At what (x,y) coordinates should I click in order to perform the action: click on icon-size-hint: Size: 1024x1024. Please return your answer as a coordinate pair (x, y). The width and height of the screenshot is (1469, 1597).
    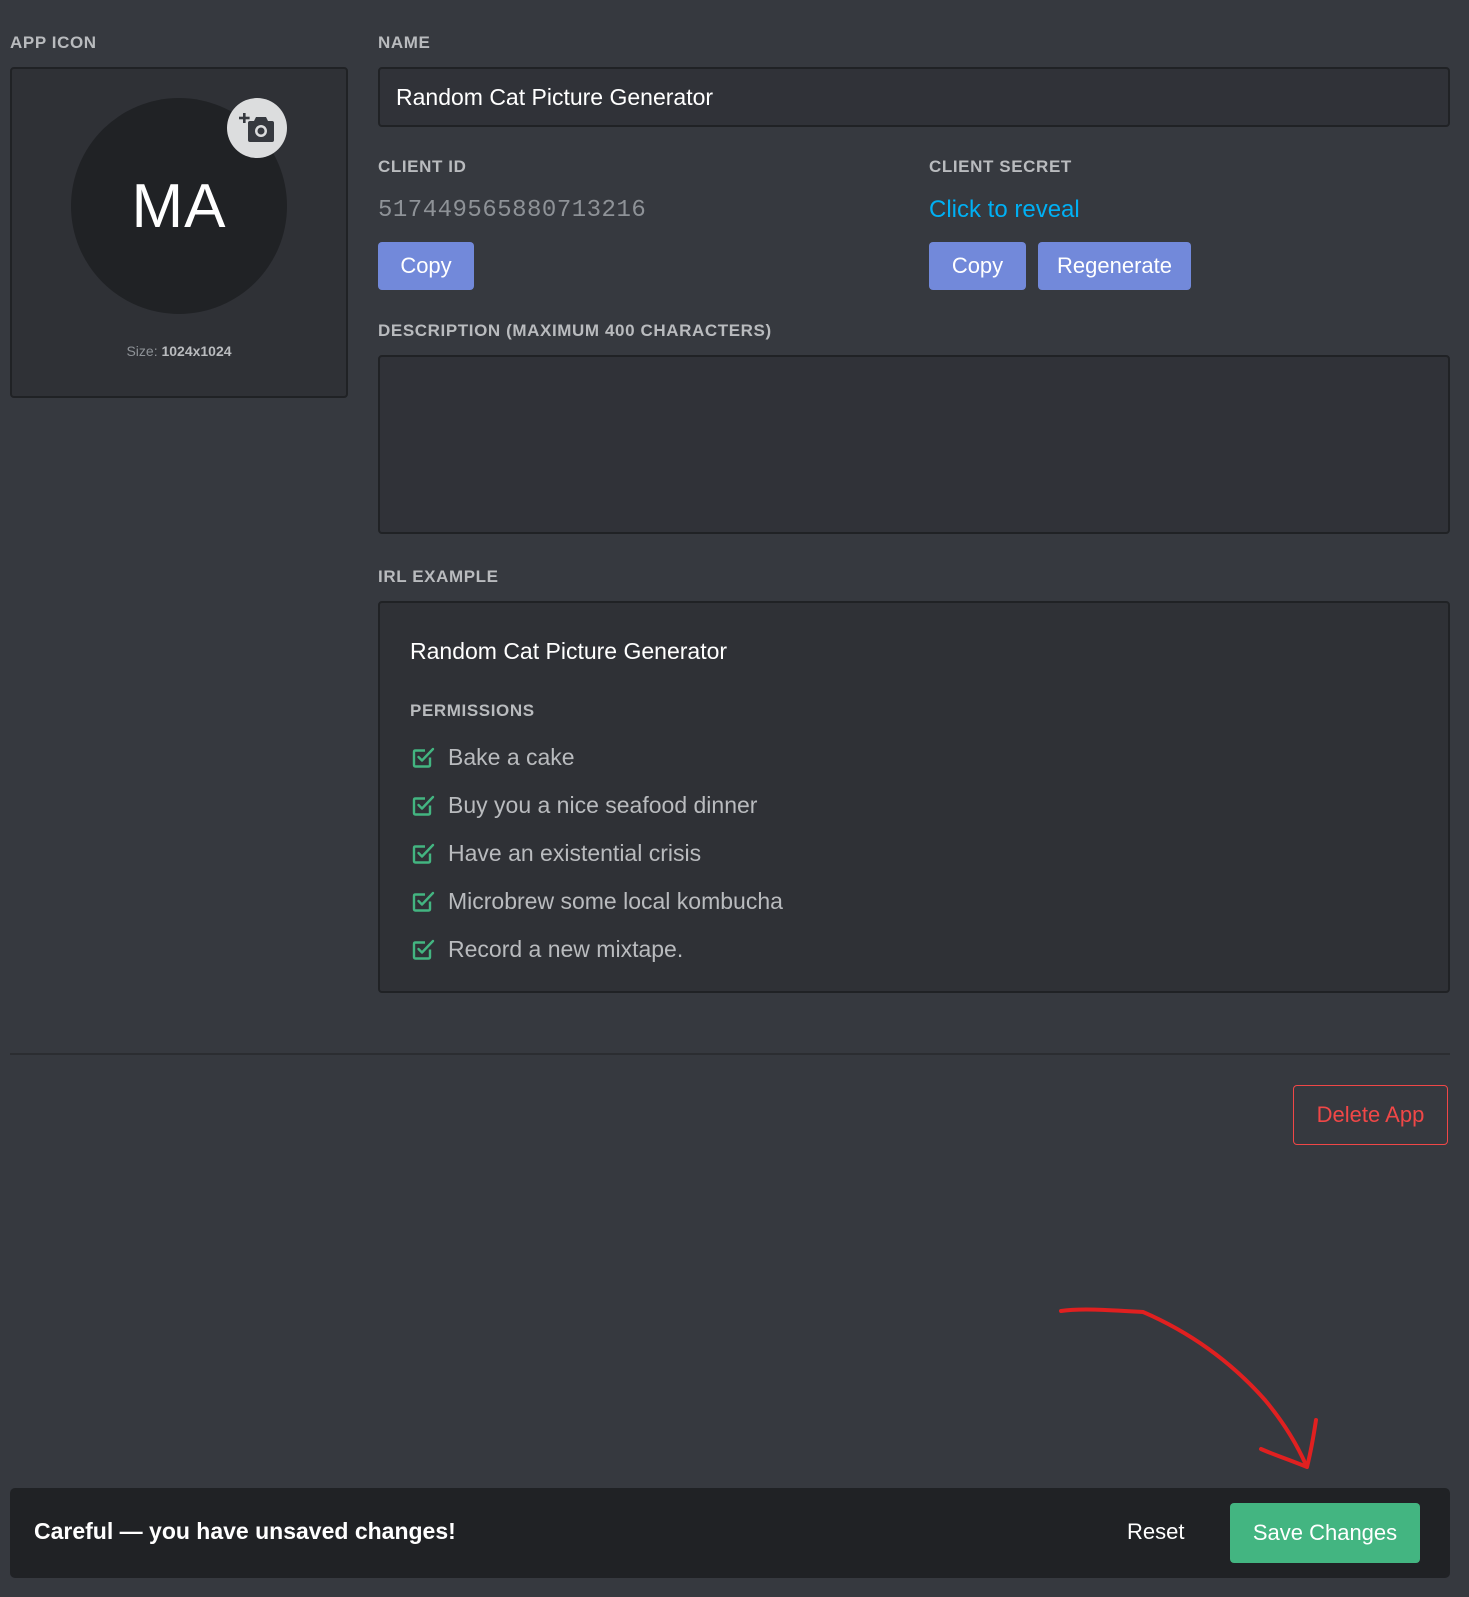
    Looking at the image, I should click on (179, 351).